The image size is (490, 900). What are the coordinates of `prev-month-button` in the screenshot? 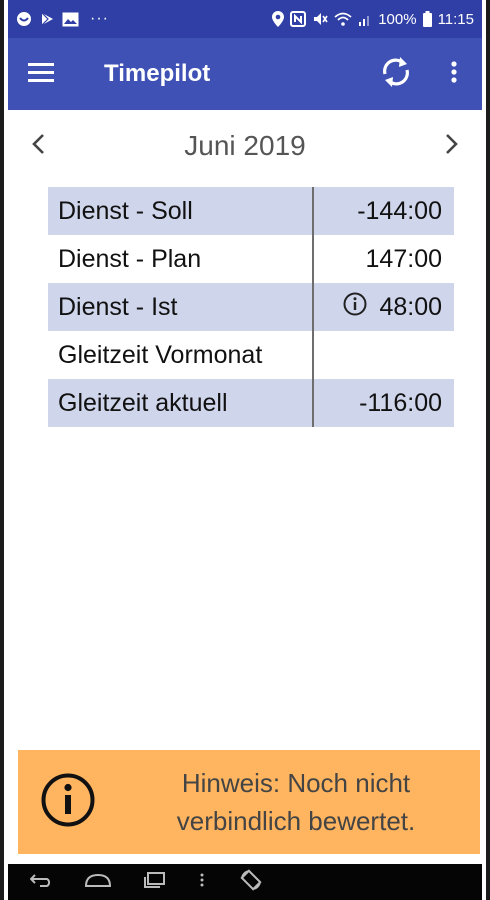 It's located at (38, 146).